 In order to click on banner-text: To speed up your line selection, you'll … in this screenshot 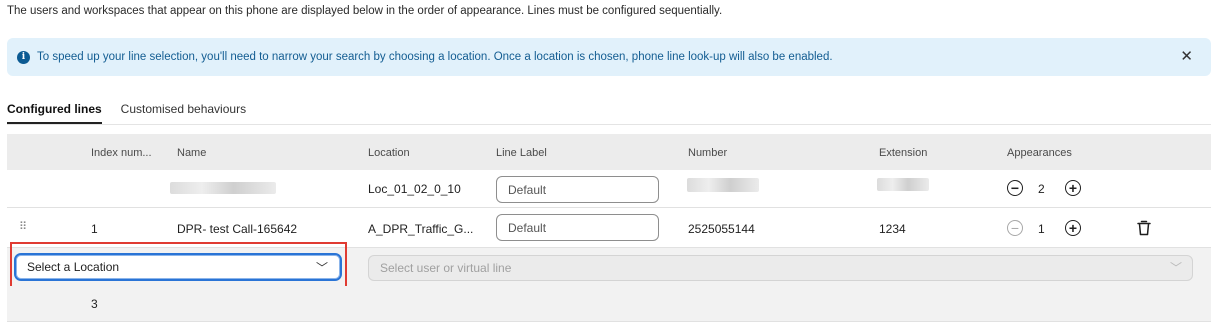, I will do `click(435, 57)`.